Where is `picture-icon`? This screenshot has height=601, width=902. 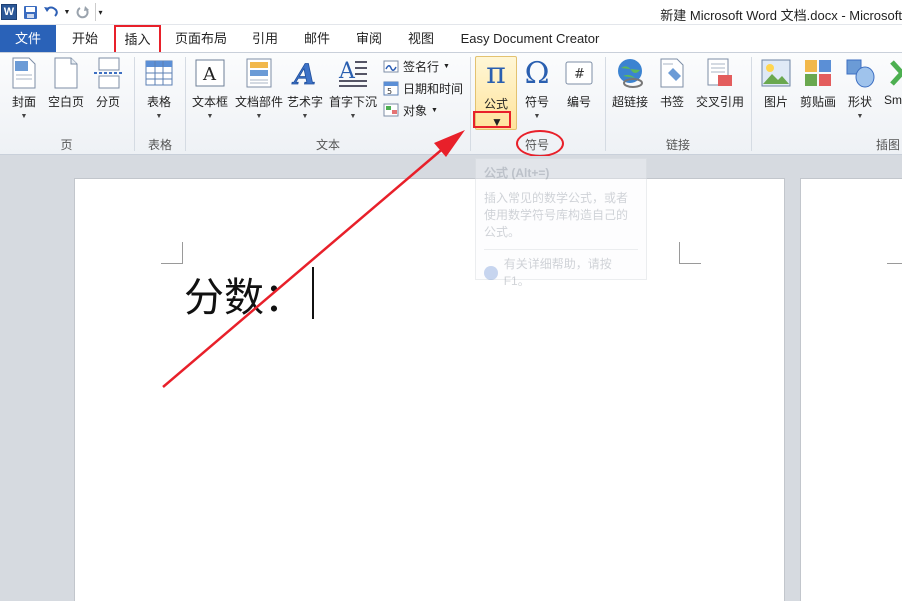
picture-icon is located at coordinates (776, 73).